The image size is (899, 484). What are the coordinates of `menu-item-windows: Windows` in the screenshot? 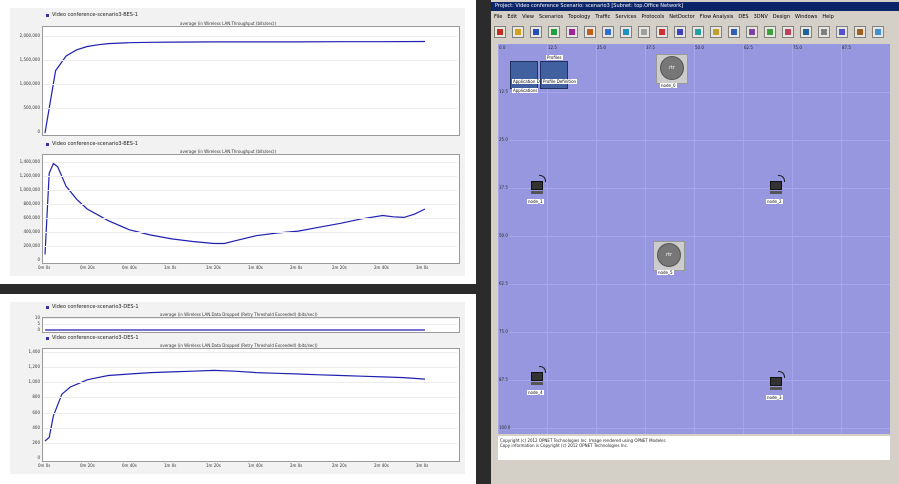 It's located at (806, 17).